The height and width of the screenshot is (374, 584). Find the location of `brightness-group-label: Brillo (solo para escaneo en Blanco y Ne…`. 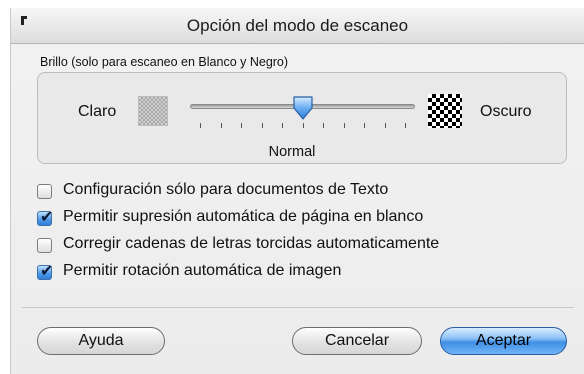

brightness-group-label: Brillo (solo para escaneo en Blanco y Ne… is located at coordinates (164, 62).